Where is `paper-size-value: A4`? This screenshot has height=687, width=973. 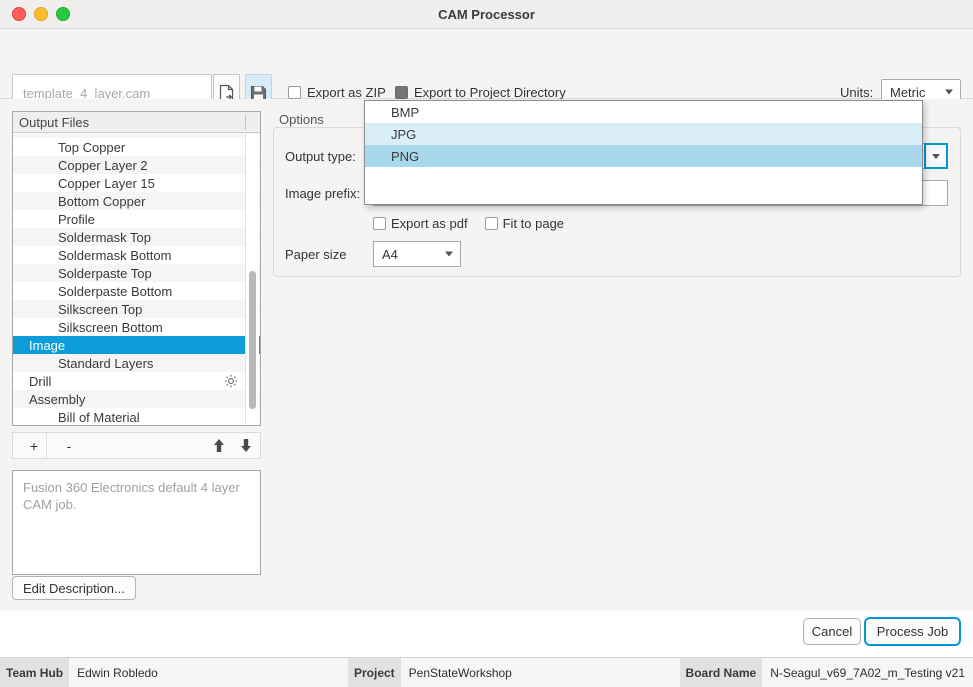
paper-size-value: A4 is located at coordinates (390, 254).